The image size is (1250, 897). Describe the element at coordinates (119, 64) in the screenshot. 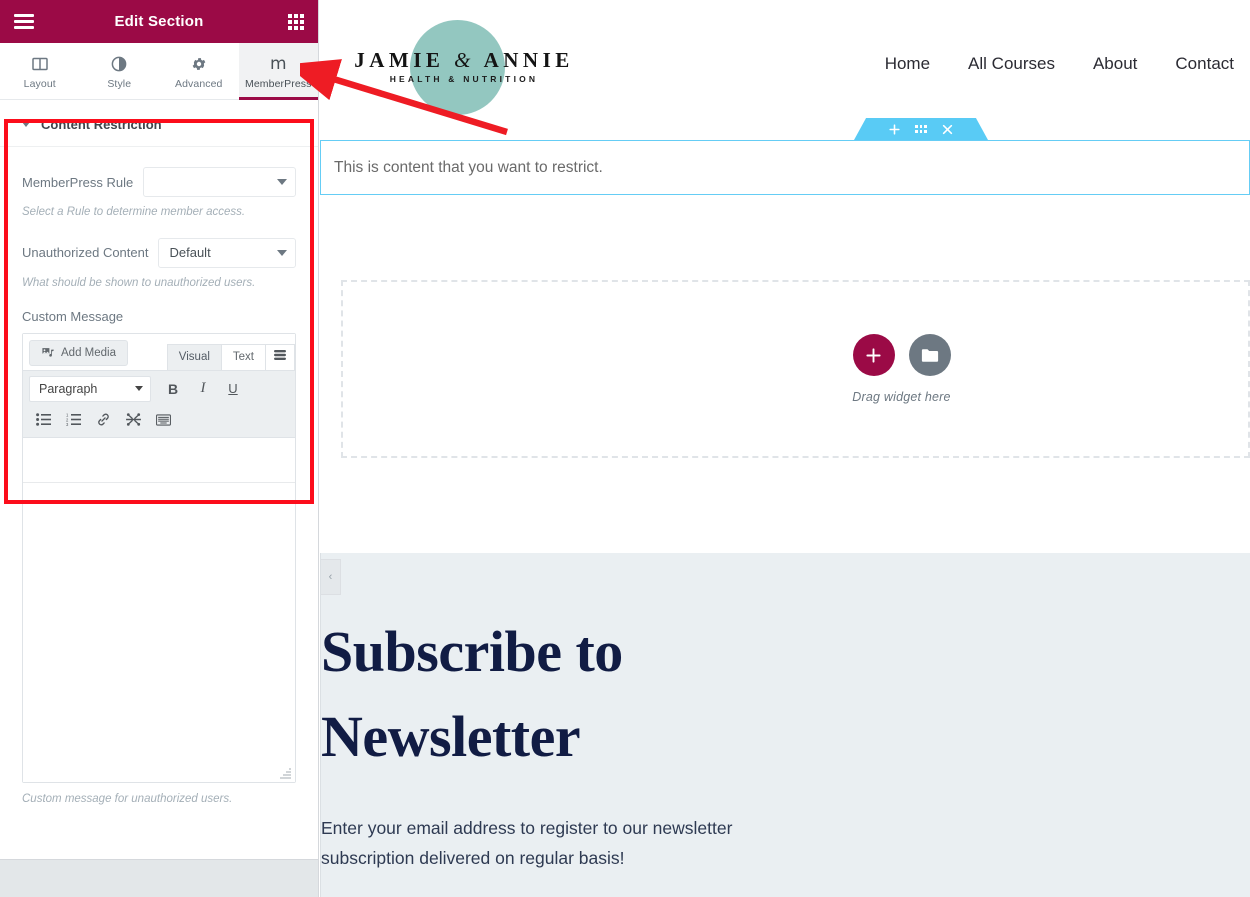

I see `contrast-circle-icon` at that location.